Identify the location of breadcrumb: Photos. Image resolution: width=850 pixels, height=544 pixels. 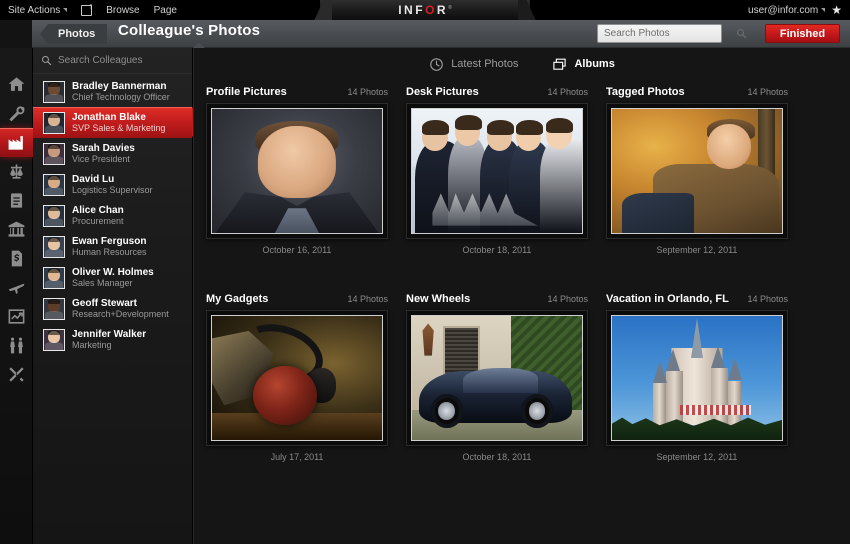
(74, 34).